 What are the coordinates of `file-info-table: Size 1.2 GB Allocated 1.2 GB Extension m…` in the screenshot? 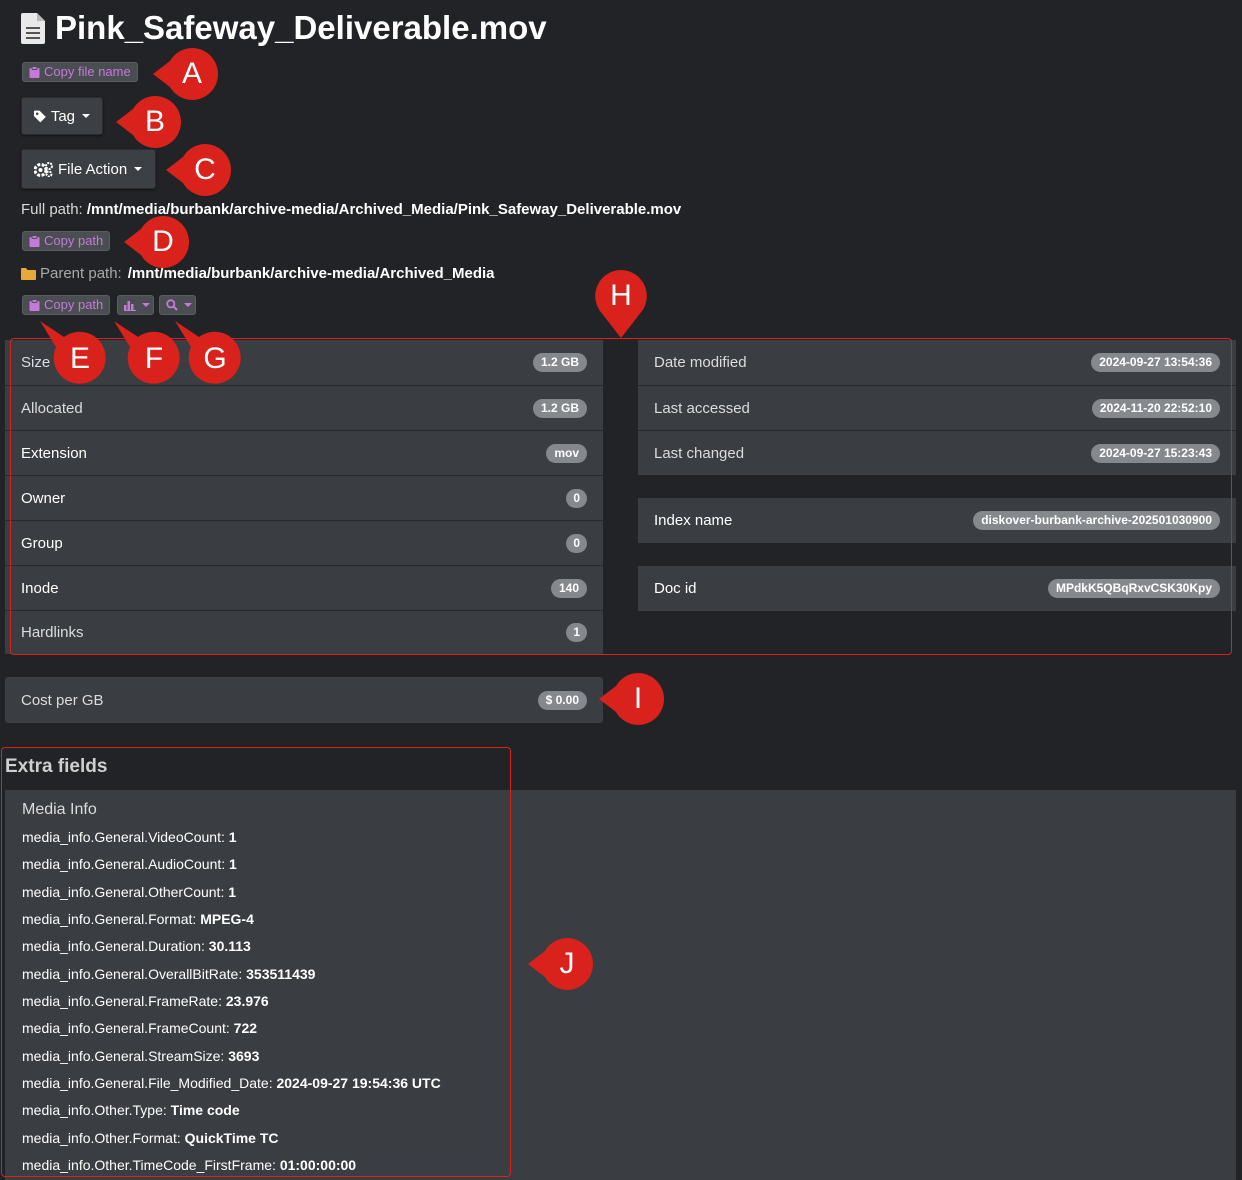 It's located at (304, 497).